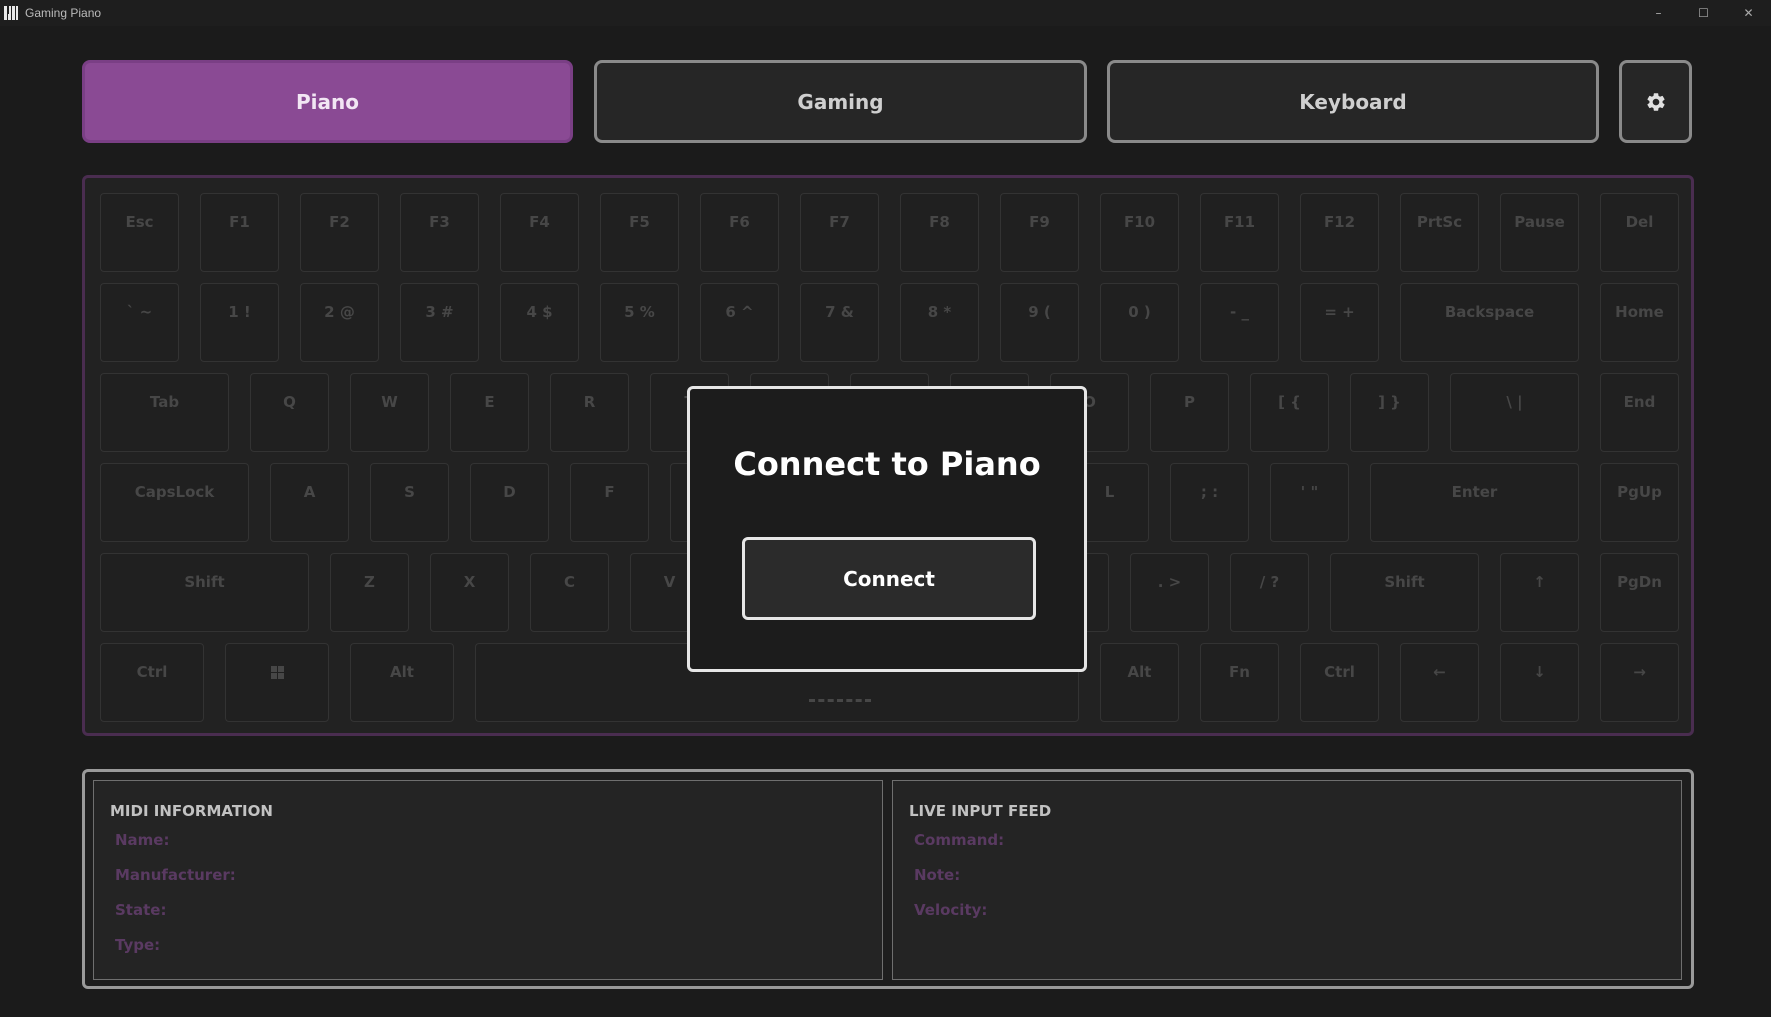 This screenshot has width=1771, height=1017. What do you see at coordinates (1139, 322) in the screenshot?
I see `key-0: 0 )` at bounding box center [1139, 322].